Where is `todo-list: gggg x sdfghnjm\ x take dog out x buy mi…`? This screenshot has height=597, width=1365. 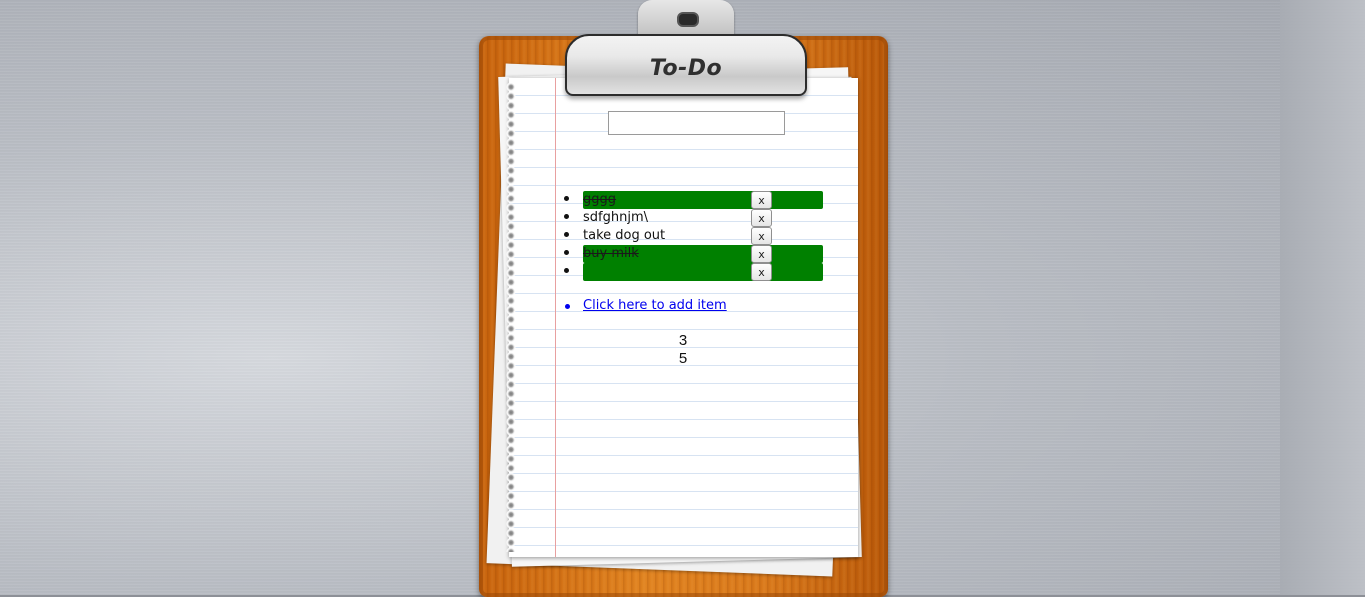 todo-list: gggg x sdfghnjm\ x take dog out x buy mi… is located at coordinates (695, 236).